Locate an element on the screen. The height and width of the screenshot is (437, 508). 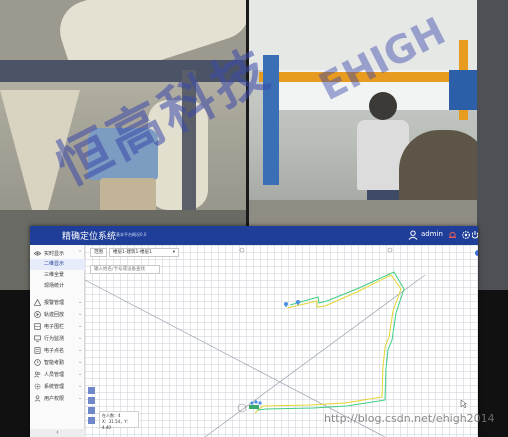
app-title: 精确定位系统 is located at coordinates (89, 237).